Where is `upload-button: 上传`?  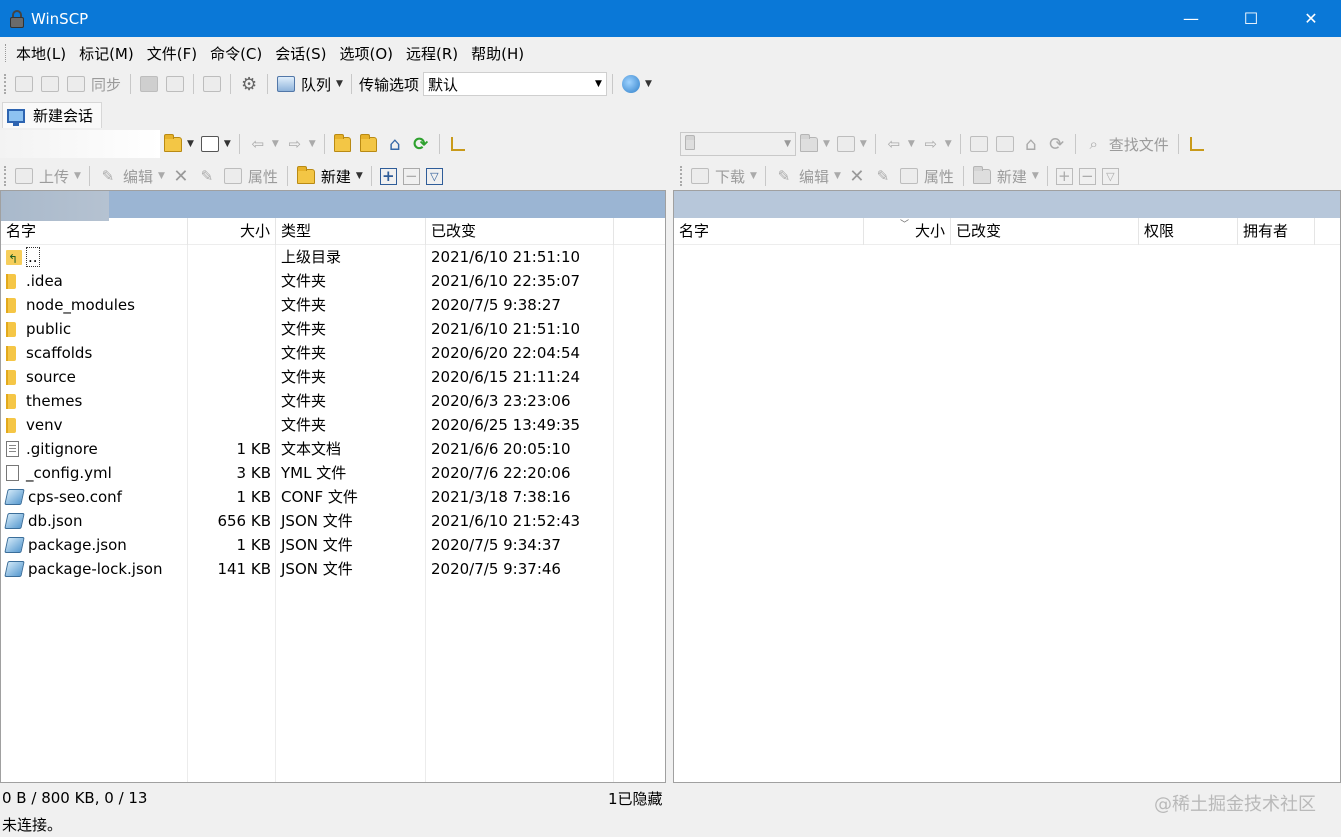
upload-button: 上传 is located at coordinates (54, 176).